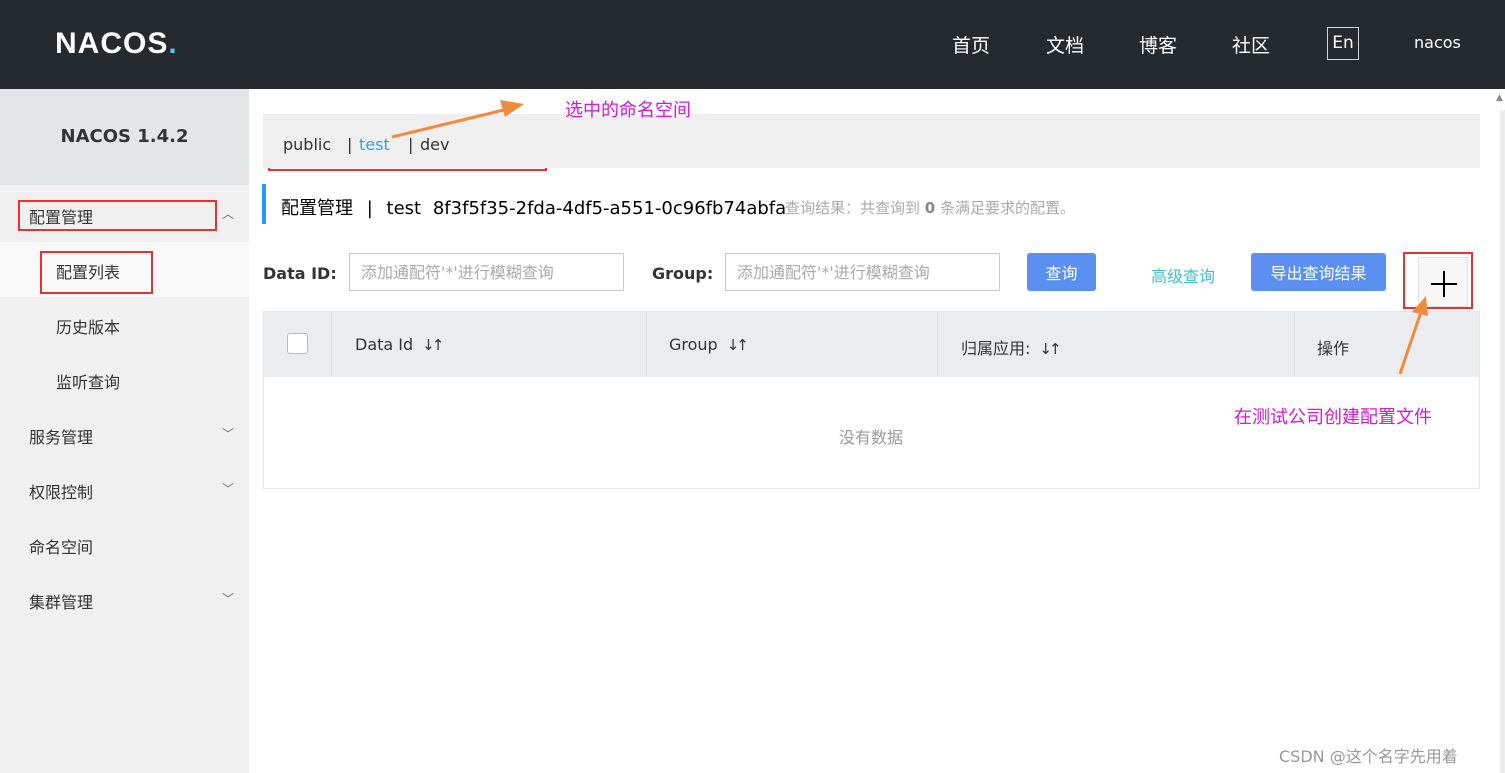 The width and height of the screenshot is (1505, 773). Describe the element at coordinates (1413, 335) in the screenshot. I see `arrow-to-add-button` at that location.